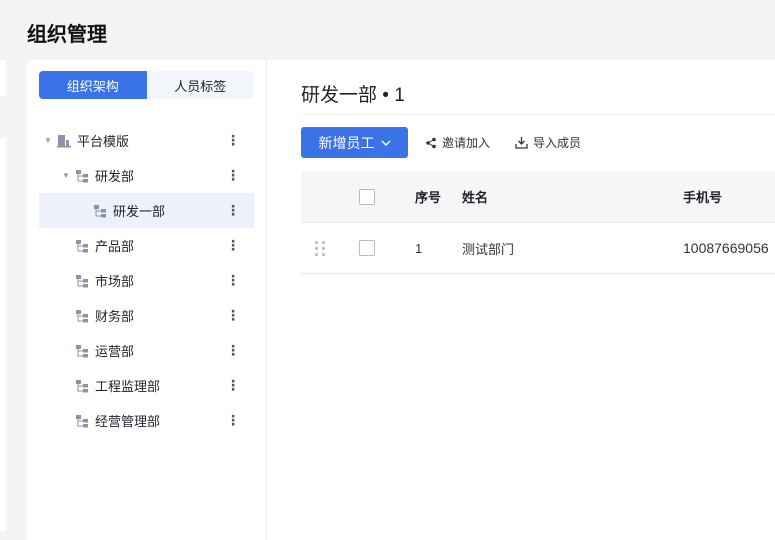  What do you see at coordinates (139, 211) in the screenshot?
I see `tree-node-label: 研发一部` at bounding box center [139, 211].